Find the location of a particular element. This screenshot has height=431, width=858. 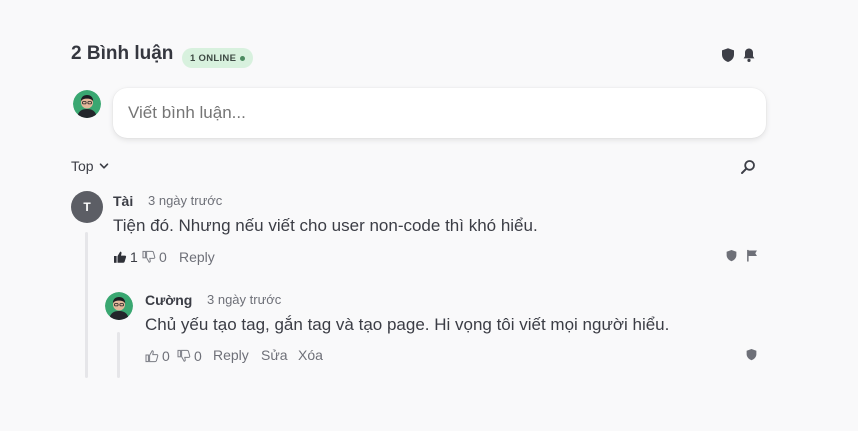

delete-button: Xóa is located at coordinates (310, 355).